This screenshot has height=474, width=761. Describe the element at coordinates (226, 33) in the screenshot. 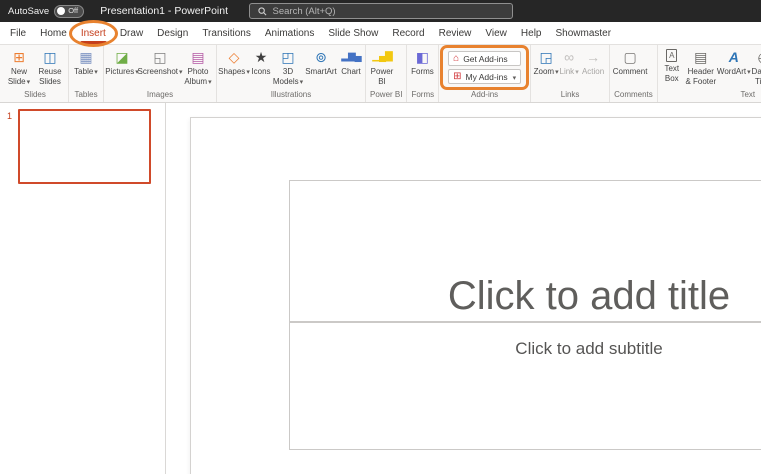

I see `tab-transitions: Transitions` at that location.